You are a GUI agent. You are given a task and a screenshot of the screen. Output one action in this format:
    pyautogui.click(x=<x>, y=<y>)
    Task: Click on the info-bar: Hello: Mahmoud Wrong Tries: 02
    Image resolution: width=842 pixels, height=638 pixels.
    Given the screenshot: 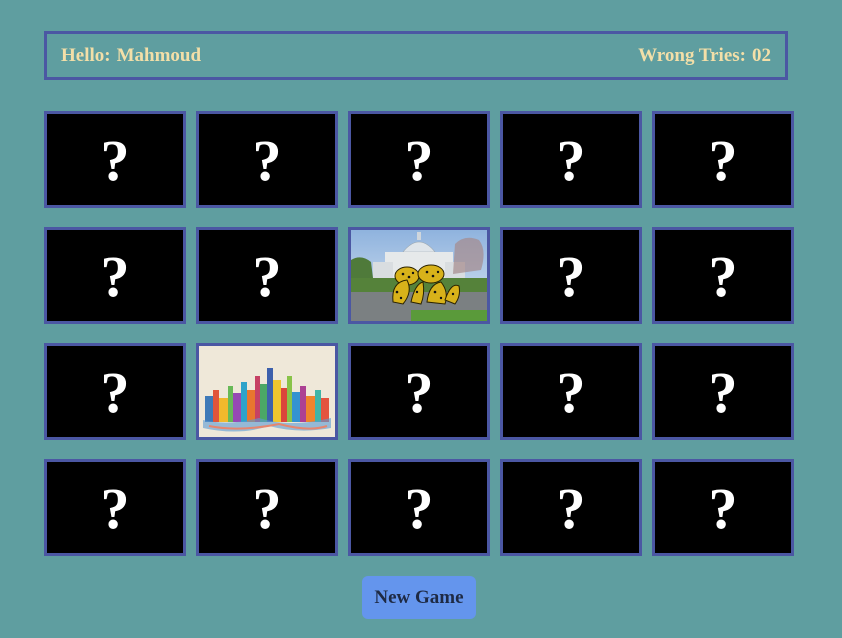 What is the action you would take?
    pyautogui.click(x=416, y=55)
    